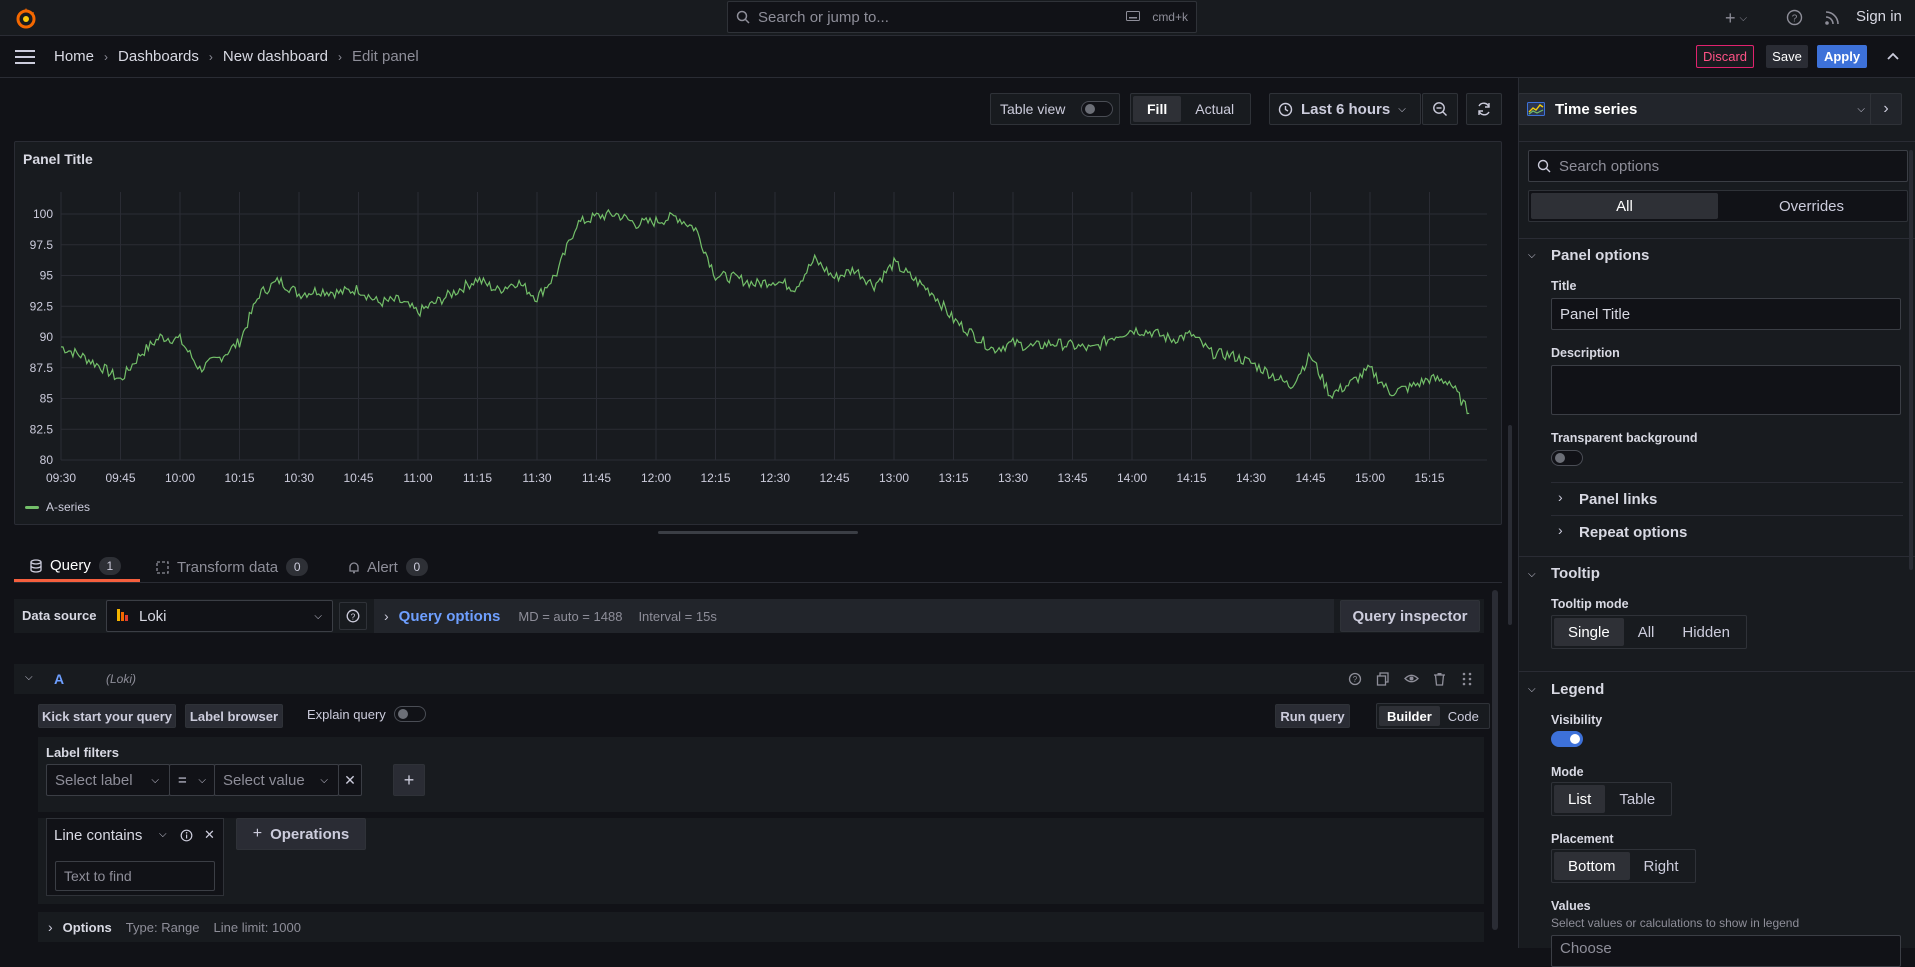 The width and height of the screenshot is (1915, 967). I want to click on fill-actual-switch: Fill Actual, so click(1191, 109).